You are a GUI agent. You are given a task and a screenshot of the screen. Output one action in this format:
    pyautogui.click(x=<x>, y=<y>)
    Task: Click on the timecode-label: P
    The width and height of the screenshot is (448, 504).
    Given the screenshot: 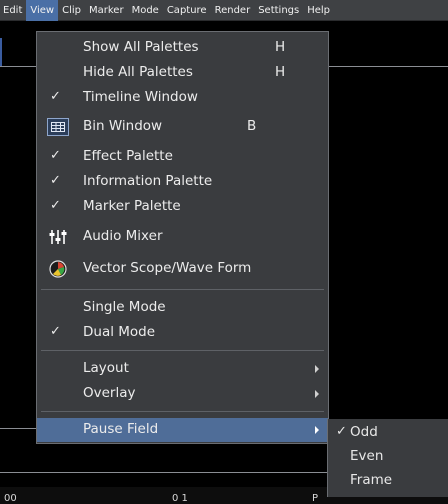 What is the action you would take?
    pyautogui.click(x=315, y=498)
    